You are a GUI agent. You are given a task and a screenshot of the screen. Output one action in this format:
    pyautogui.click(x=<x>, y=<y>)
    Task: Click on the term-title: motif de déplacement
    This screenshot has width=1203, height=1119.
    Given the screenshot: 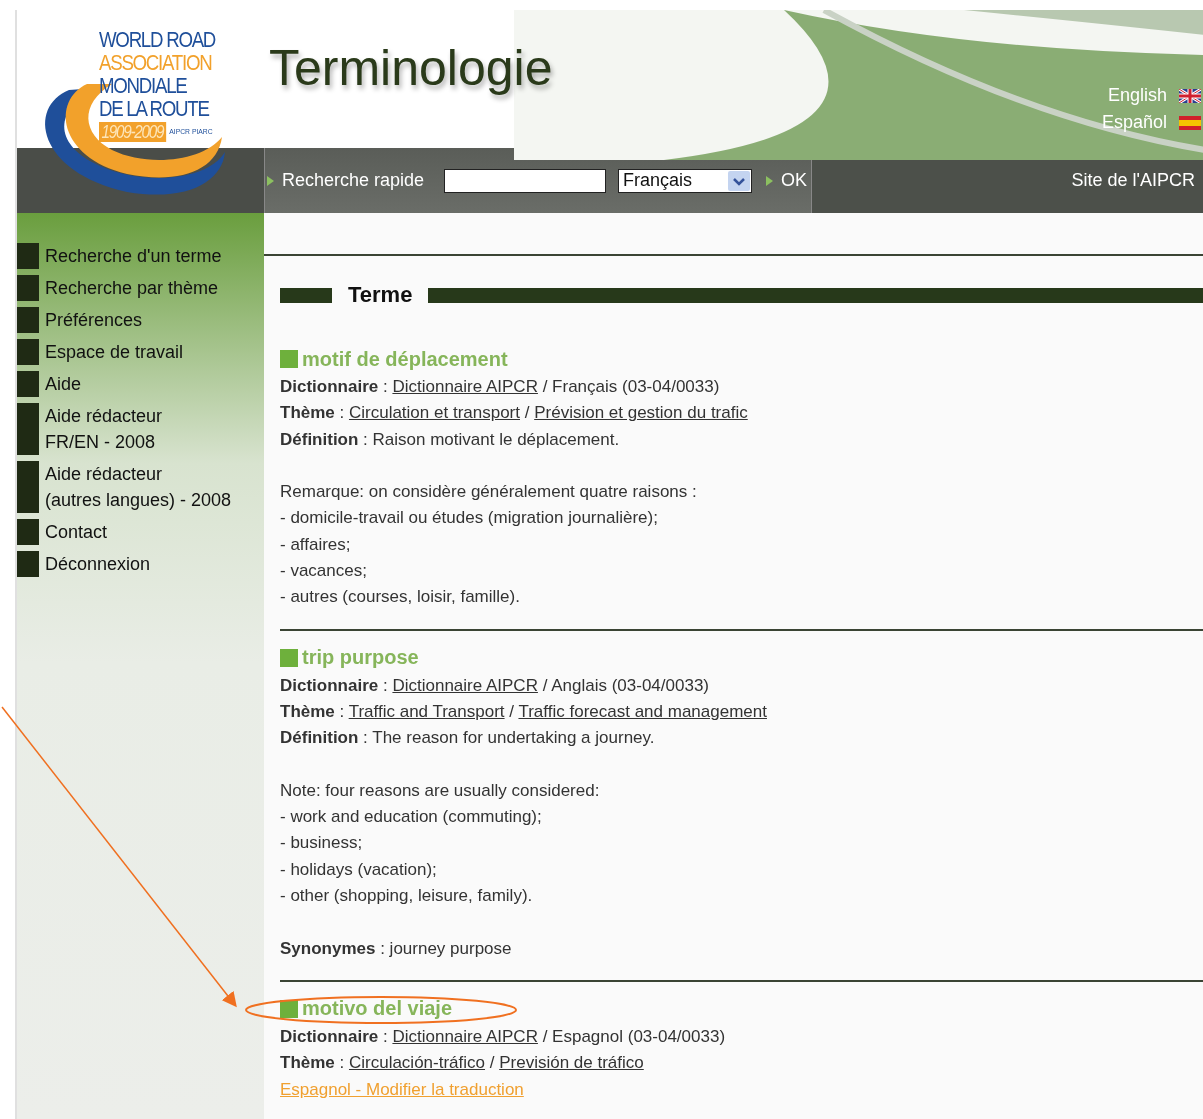 What is the action you would take?
    pyautogui.click(x=405, y=359)
    